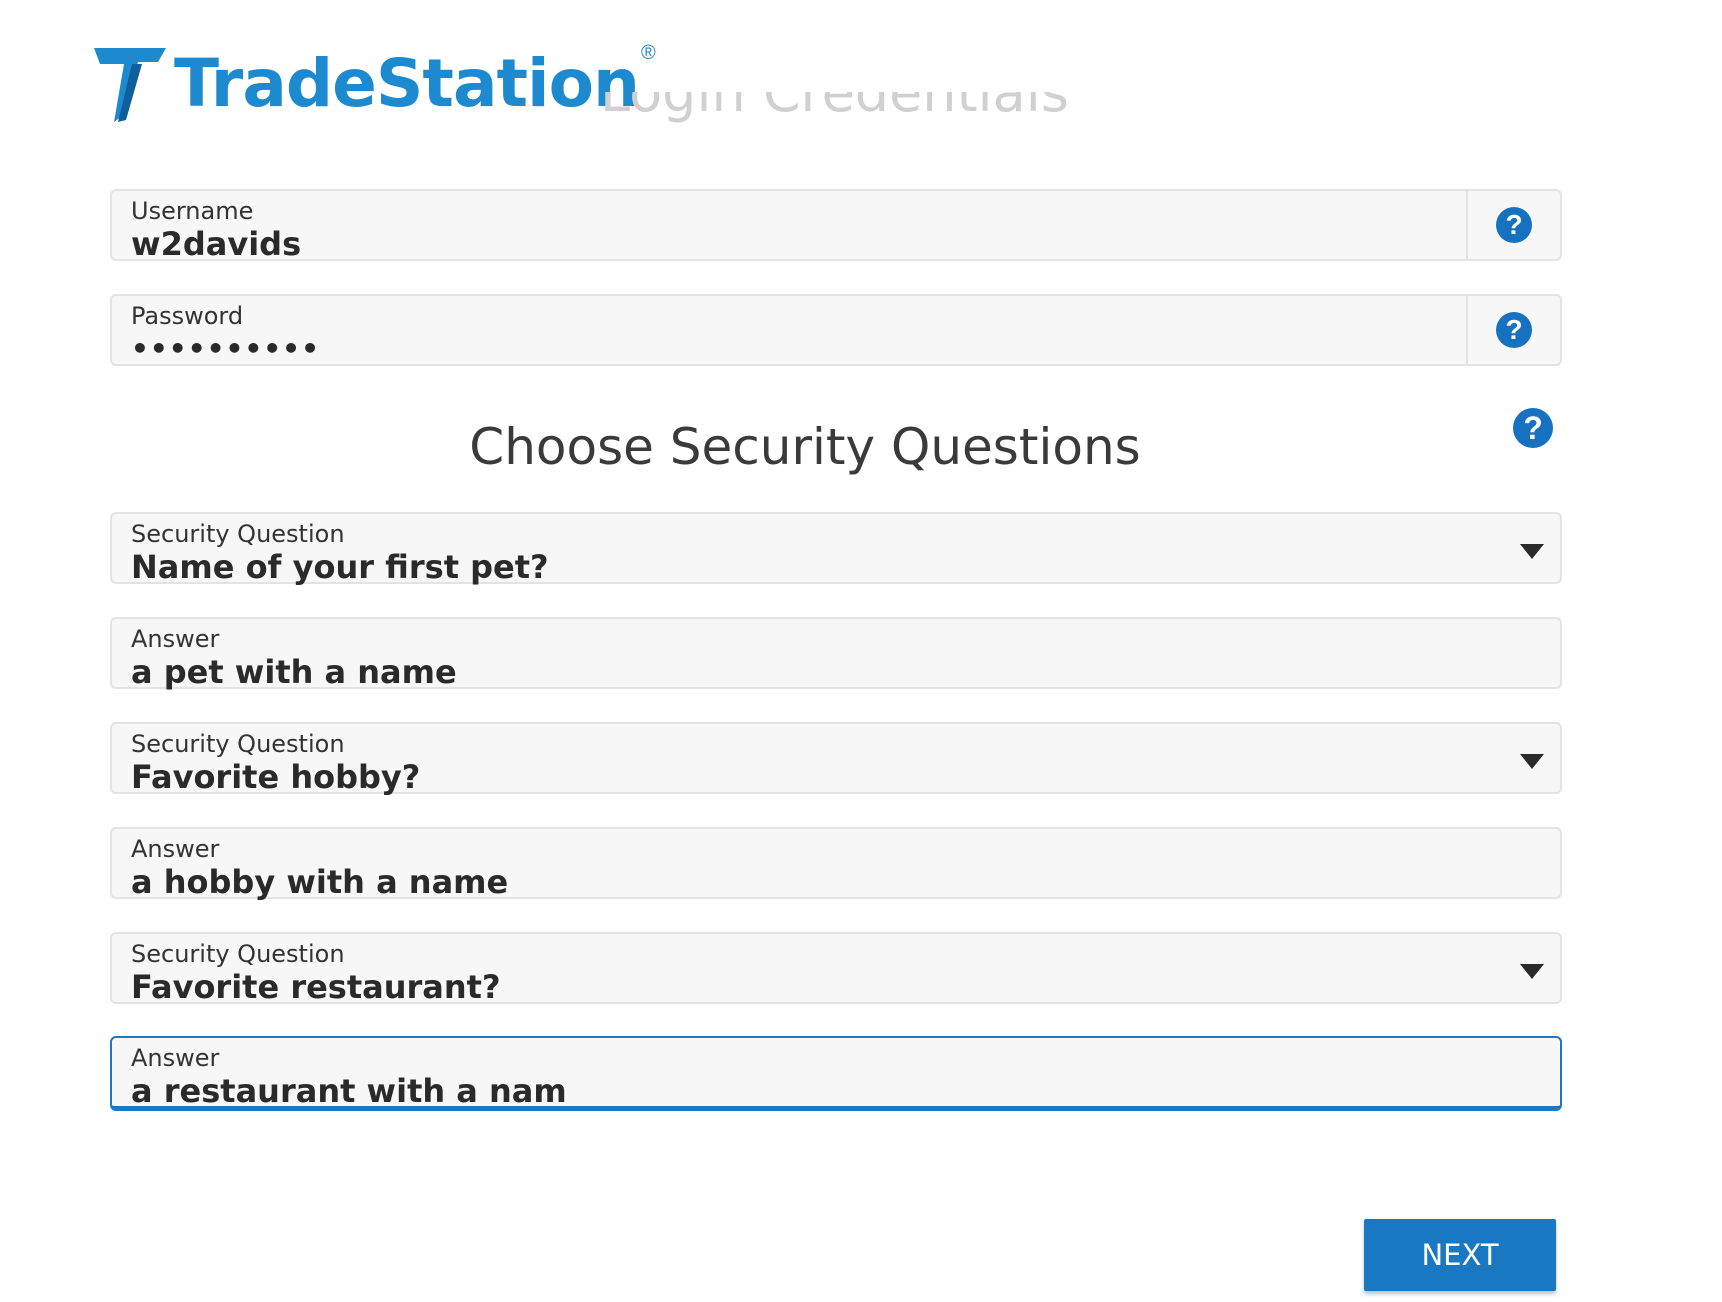  I want to click on username-help-cell: ?, so click(1513, 225).